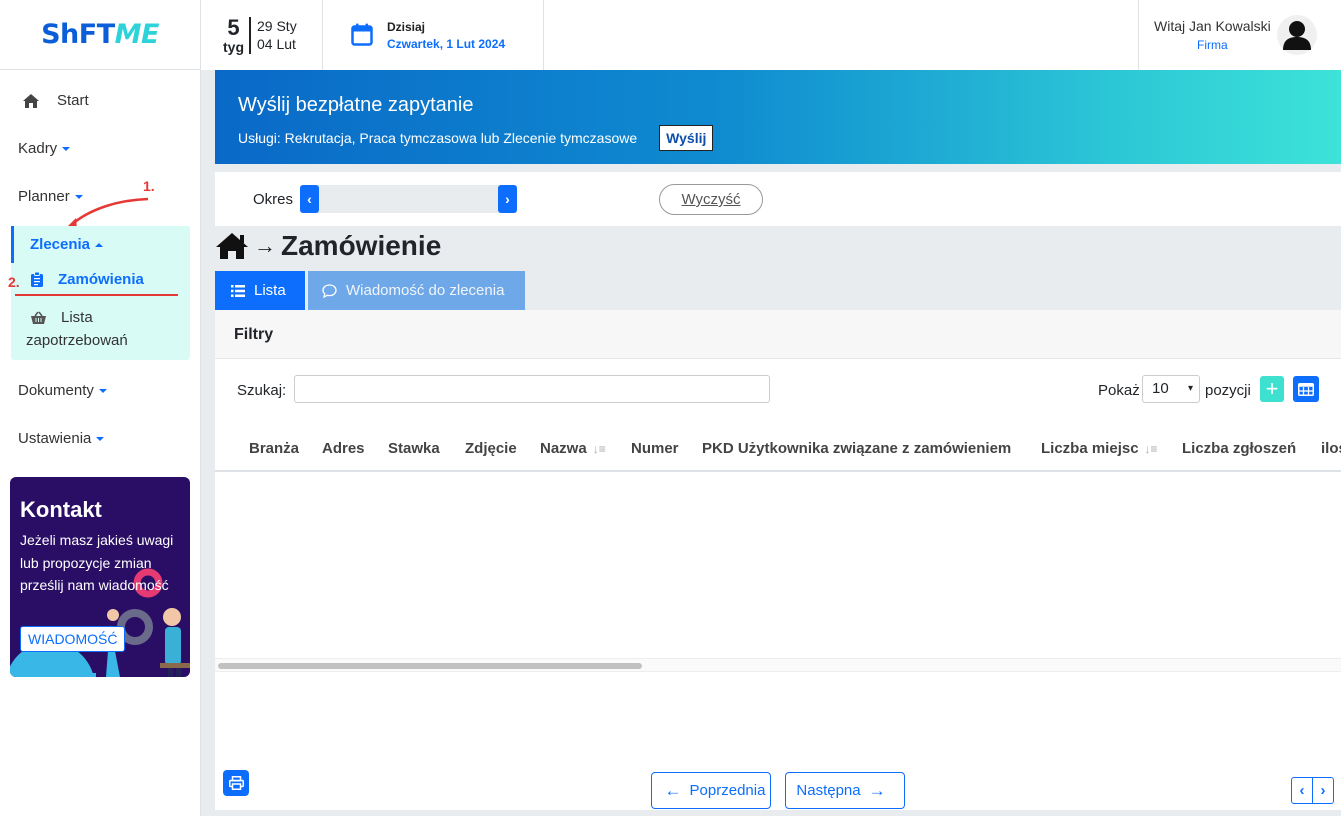 The width and height of the screenshot is (1341, 816). What do you see at coordinates (856, 448) in the screenshot?
I see `column-header-pkd: PKD Użytkownika związane z zamówieniem` at bounding box center [856, 448].